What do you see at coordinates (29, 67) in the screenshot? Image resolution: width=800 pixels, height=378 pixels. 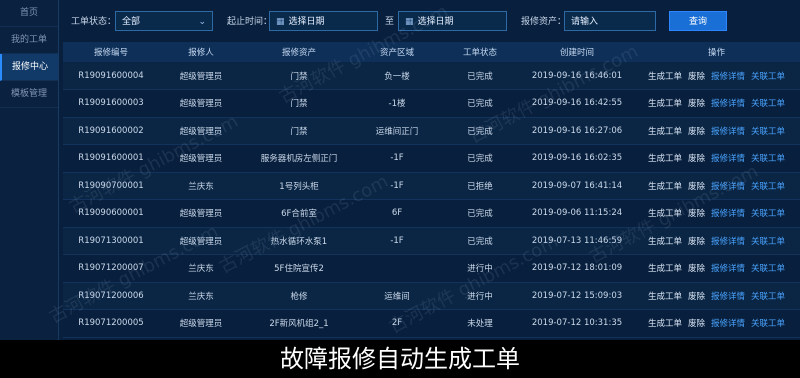 I see `sidebar-item-repair-center: 报修中心` at bounding box center [29, 67].